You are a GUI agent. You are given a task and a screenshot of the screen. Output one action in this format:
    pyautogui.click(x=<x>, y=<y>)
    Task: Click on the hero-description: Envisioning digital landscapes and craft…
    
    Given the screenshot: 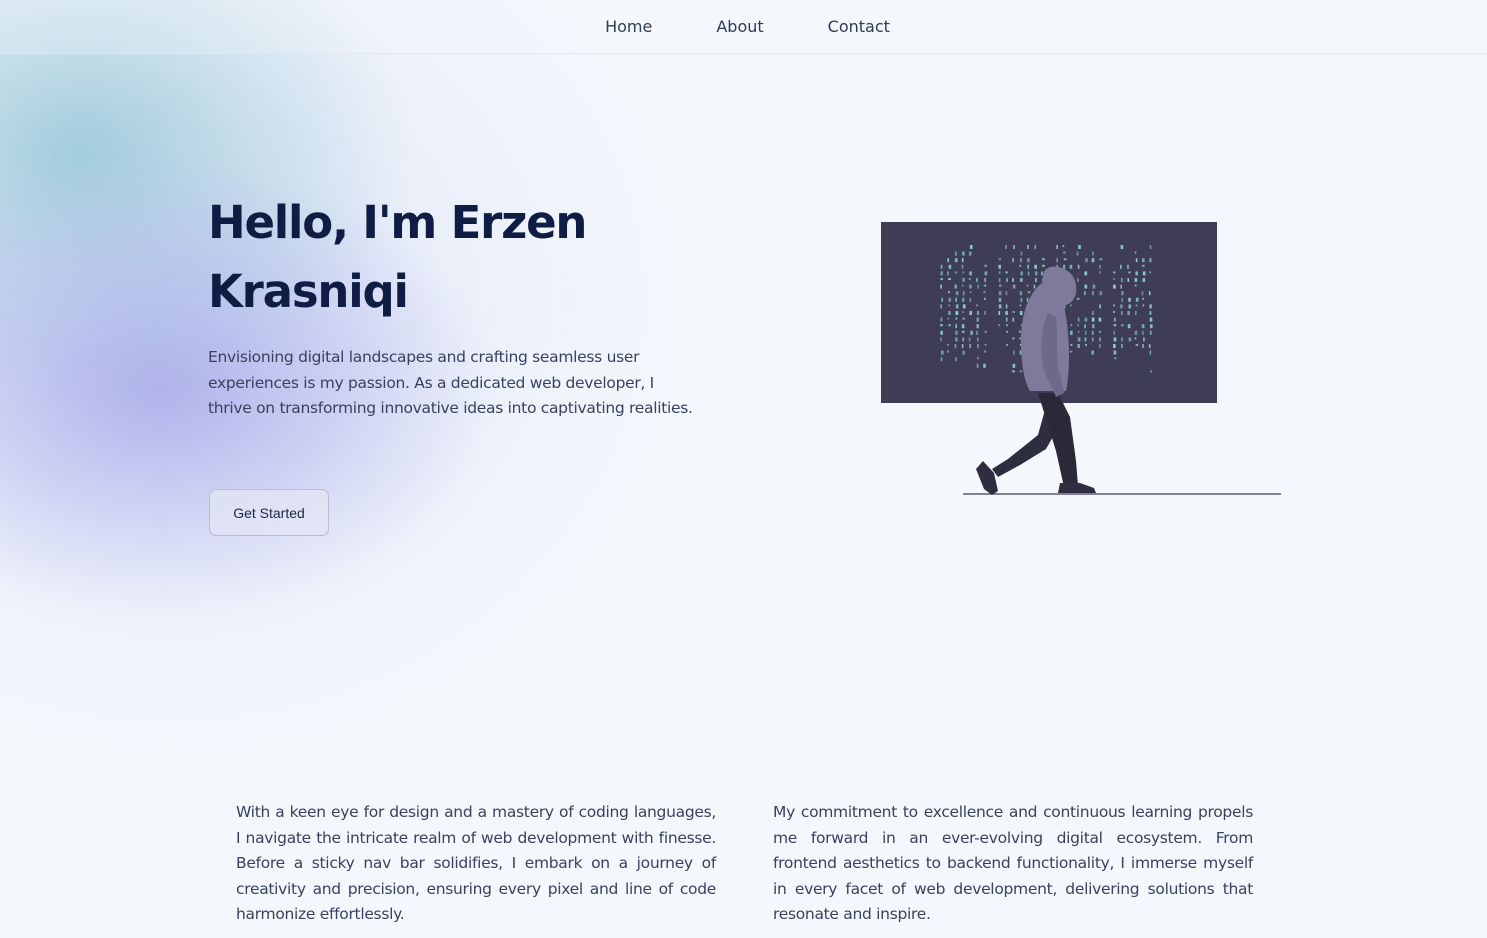 What is the action you would take?
    pyautogui.click(x=450, y=383)
    